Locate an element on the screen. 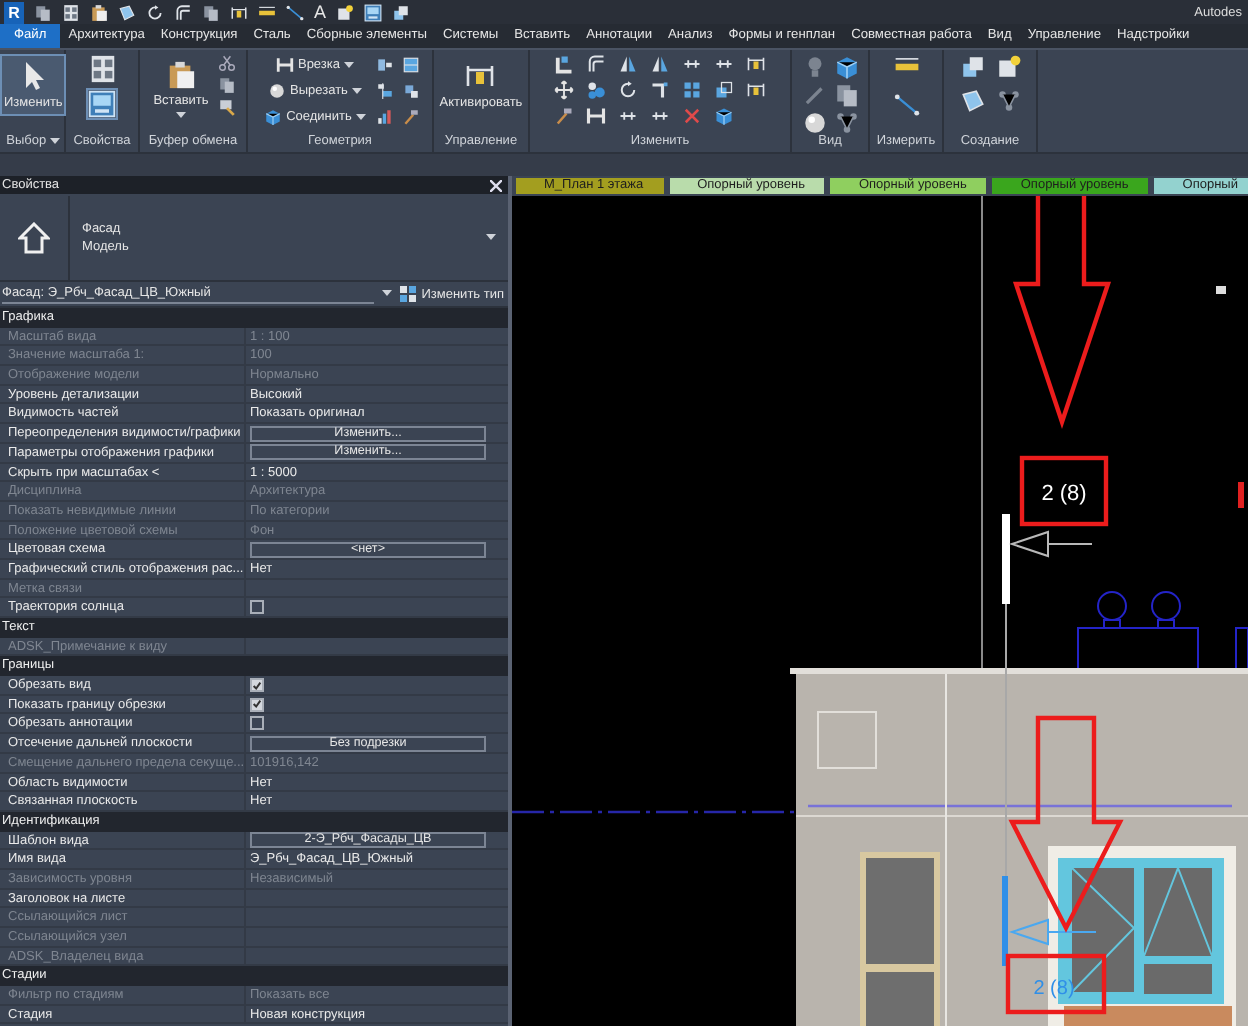 The width and height of the screenshot is (1248, 1026). app-logo: R is located at coordinates (14, 12).